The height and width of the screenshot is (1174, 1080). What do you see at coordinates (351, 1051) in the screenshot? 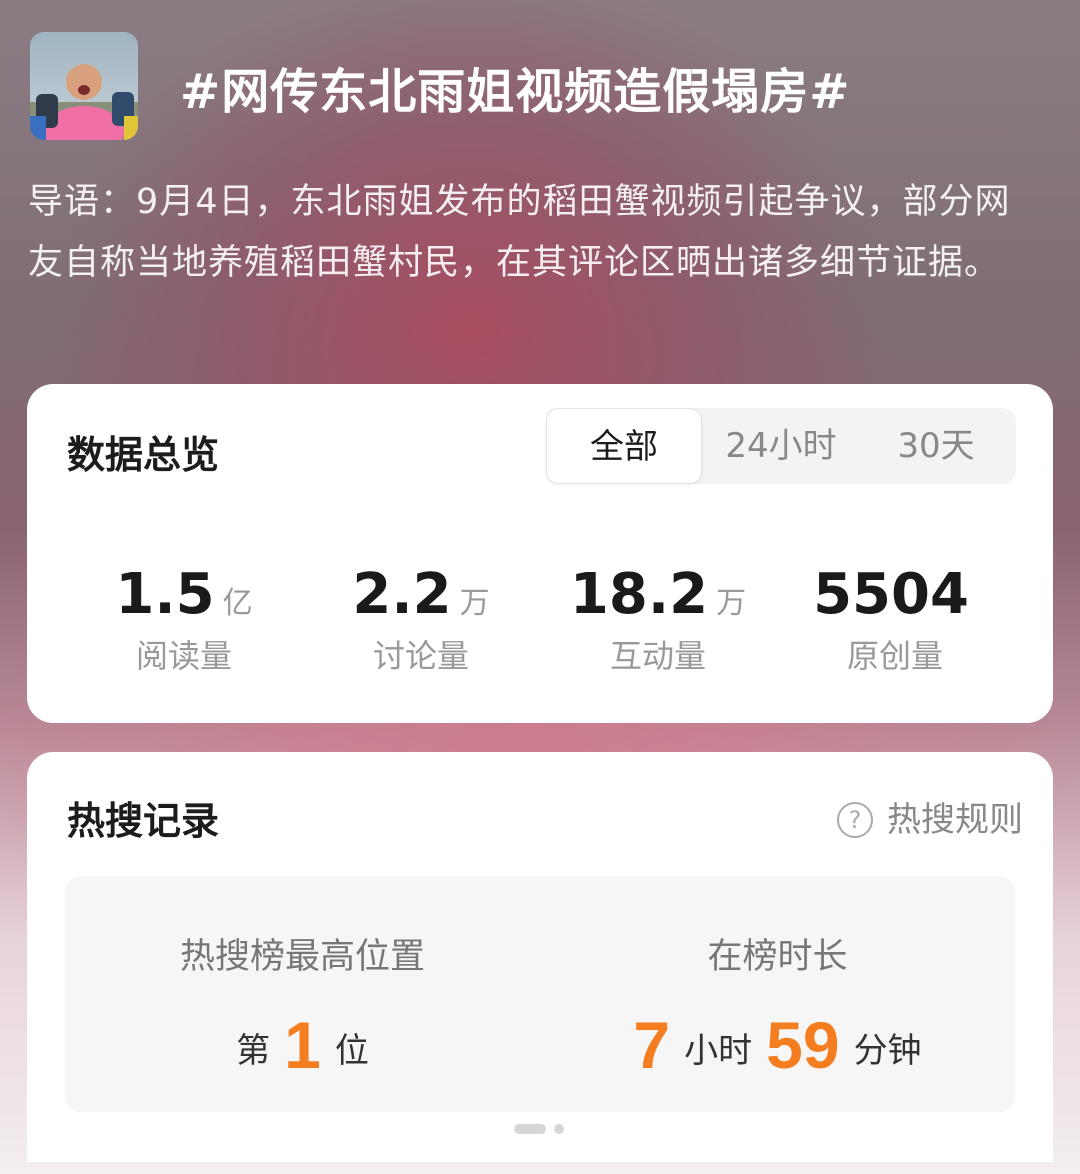
I see `highest-position-suffix: 位` at bounding box center [351, 1051].